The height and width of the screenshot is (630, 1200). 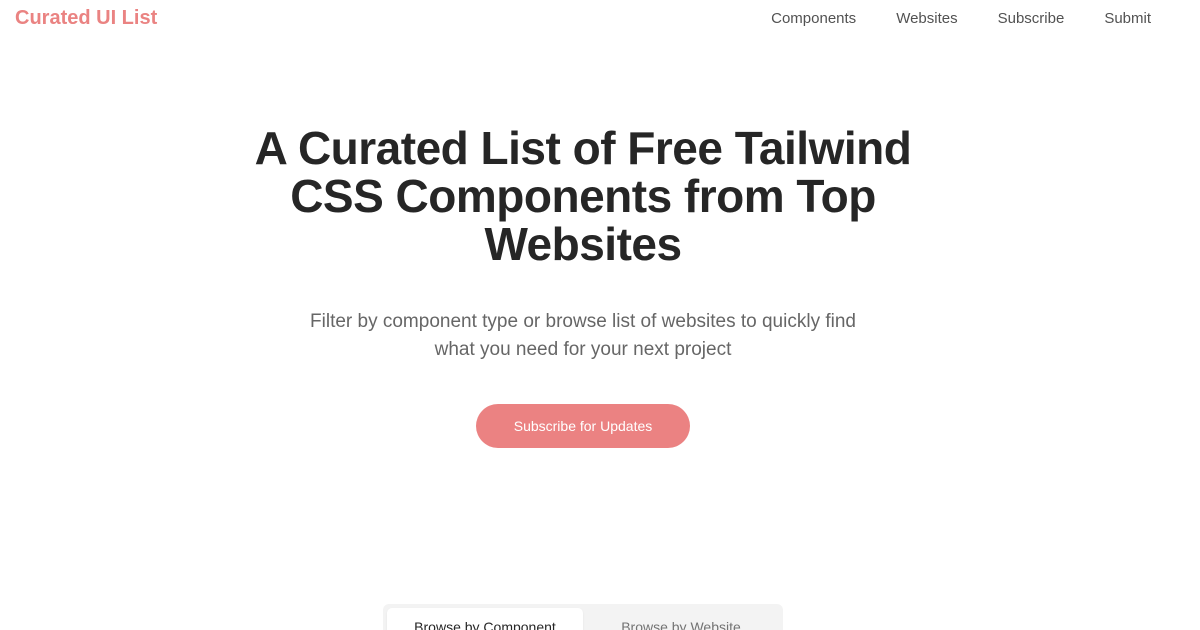 I want to click on browse-tabs: Browse by Component Browse by Website, so click(x=583, y=617).